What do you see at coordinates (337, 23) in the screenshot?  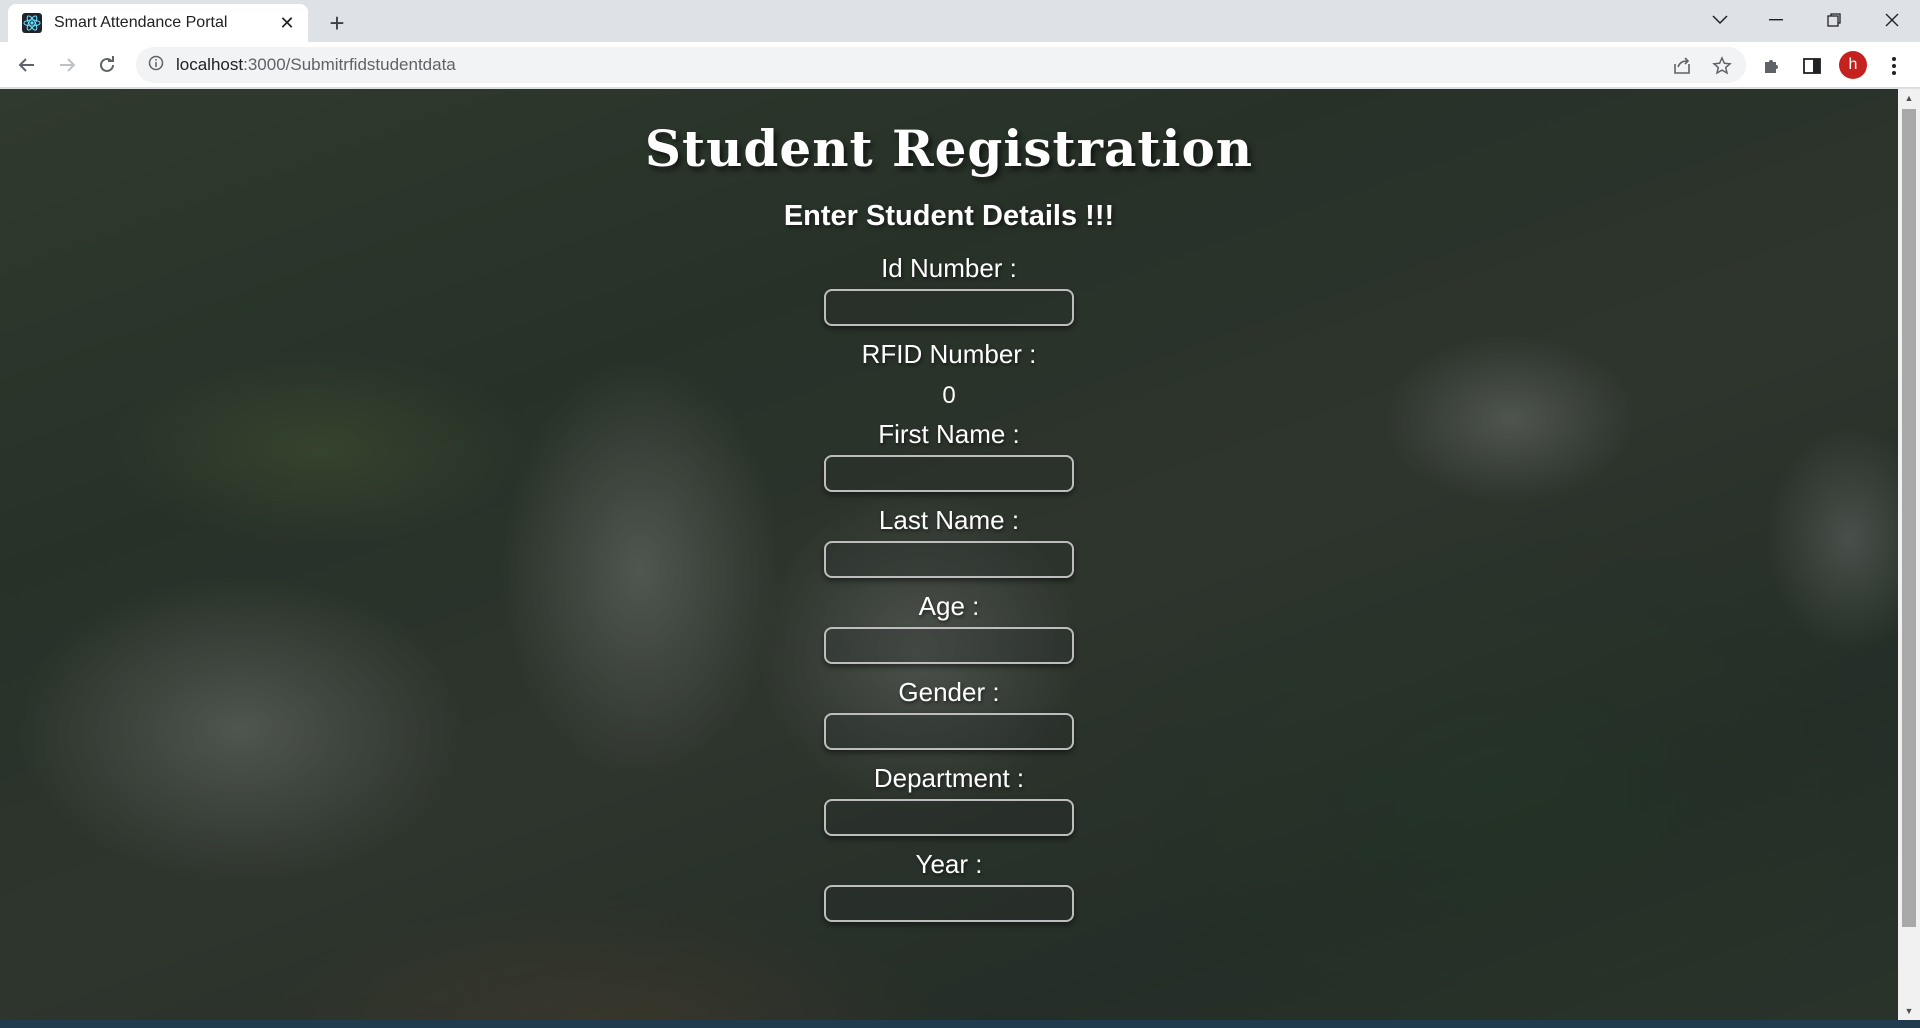 I see `plus-icon: +` at bounding box center [337, 23].